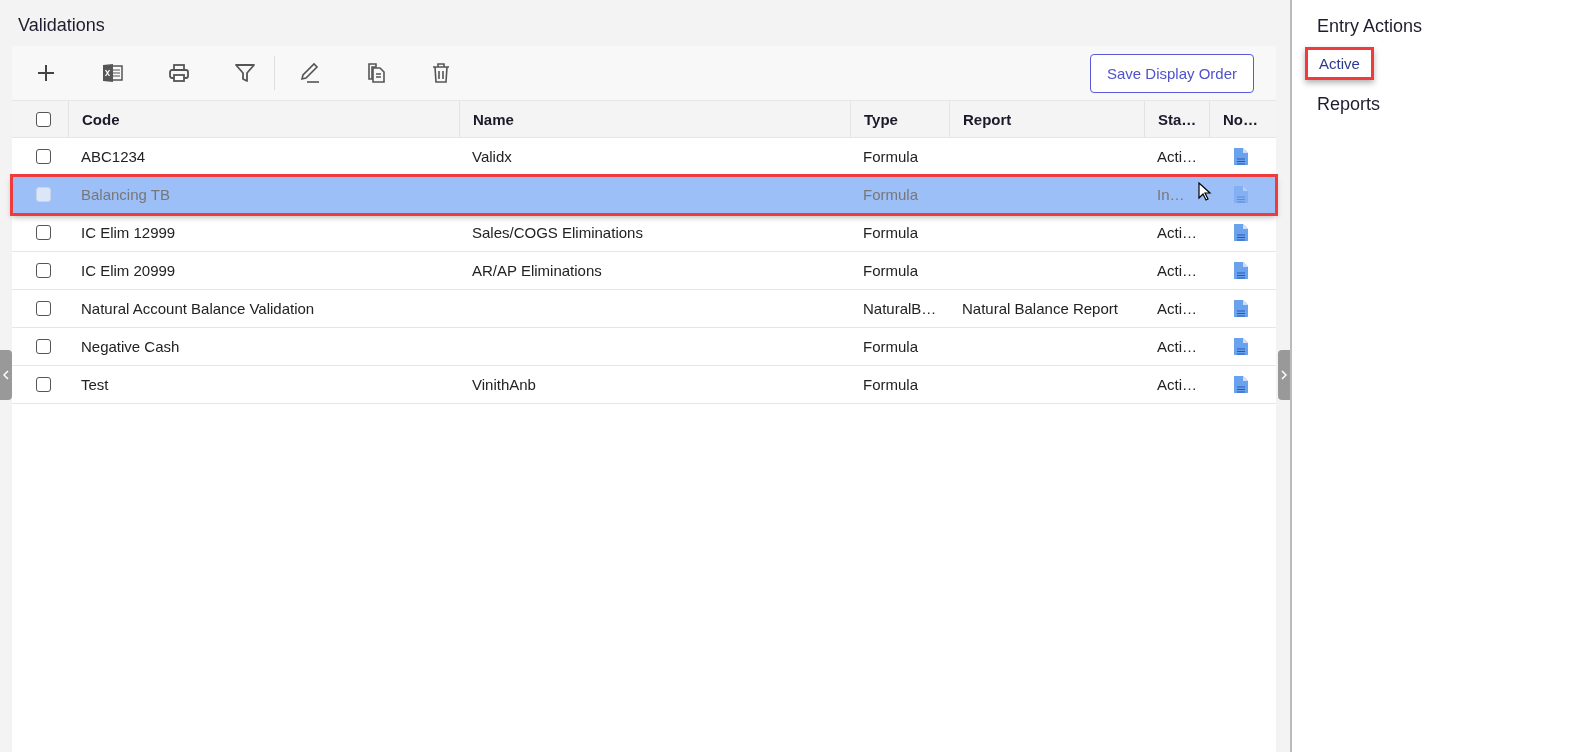 This screenshot has width=1570, height=752. Describe the element at coordinates (654, 119) in the screenshot. I see `column-header: Name` at that location.